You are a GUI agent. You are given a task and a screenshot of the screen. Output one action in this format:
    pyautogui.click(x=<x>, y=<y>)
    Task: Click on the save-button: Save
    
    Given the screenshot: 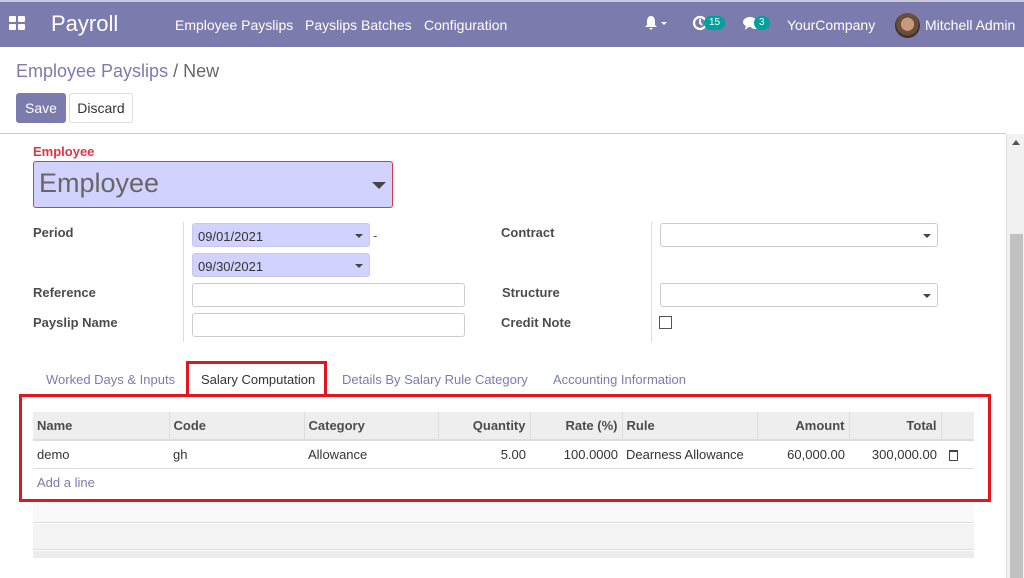 What is the action you would take?
    pyautogui.click(x=41, y=108)
    